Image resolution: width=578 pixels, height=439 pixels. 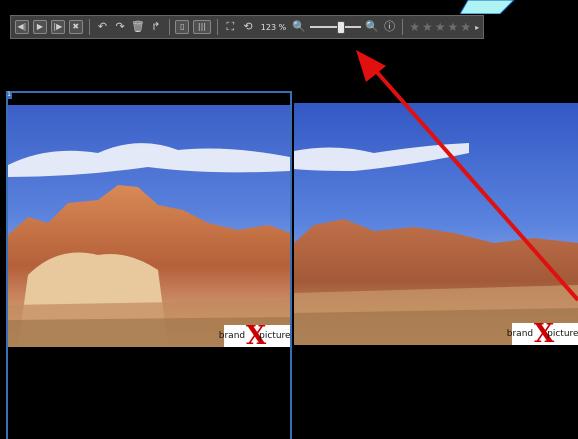 I want to click on info-icon: ⓘ, so click(x=390, y=27).